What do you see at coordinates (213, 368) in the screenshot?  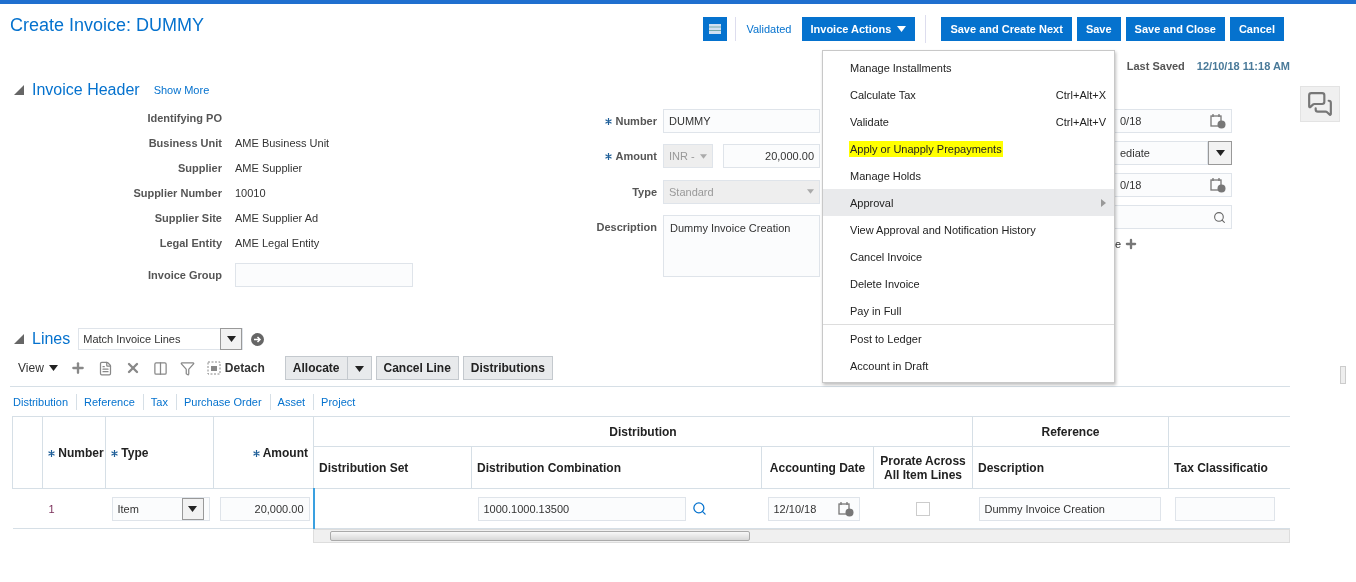 I see `detach-icon` at bounding box center [213, 368].